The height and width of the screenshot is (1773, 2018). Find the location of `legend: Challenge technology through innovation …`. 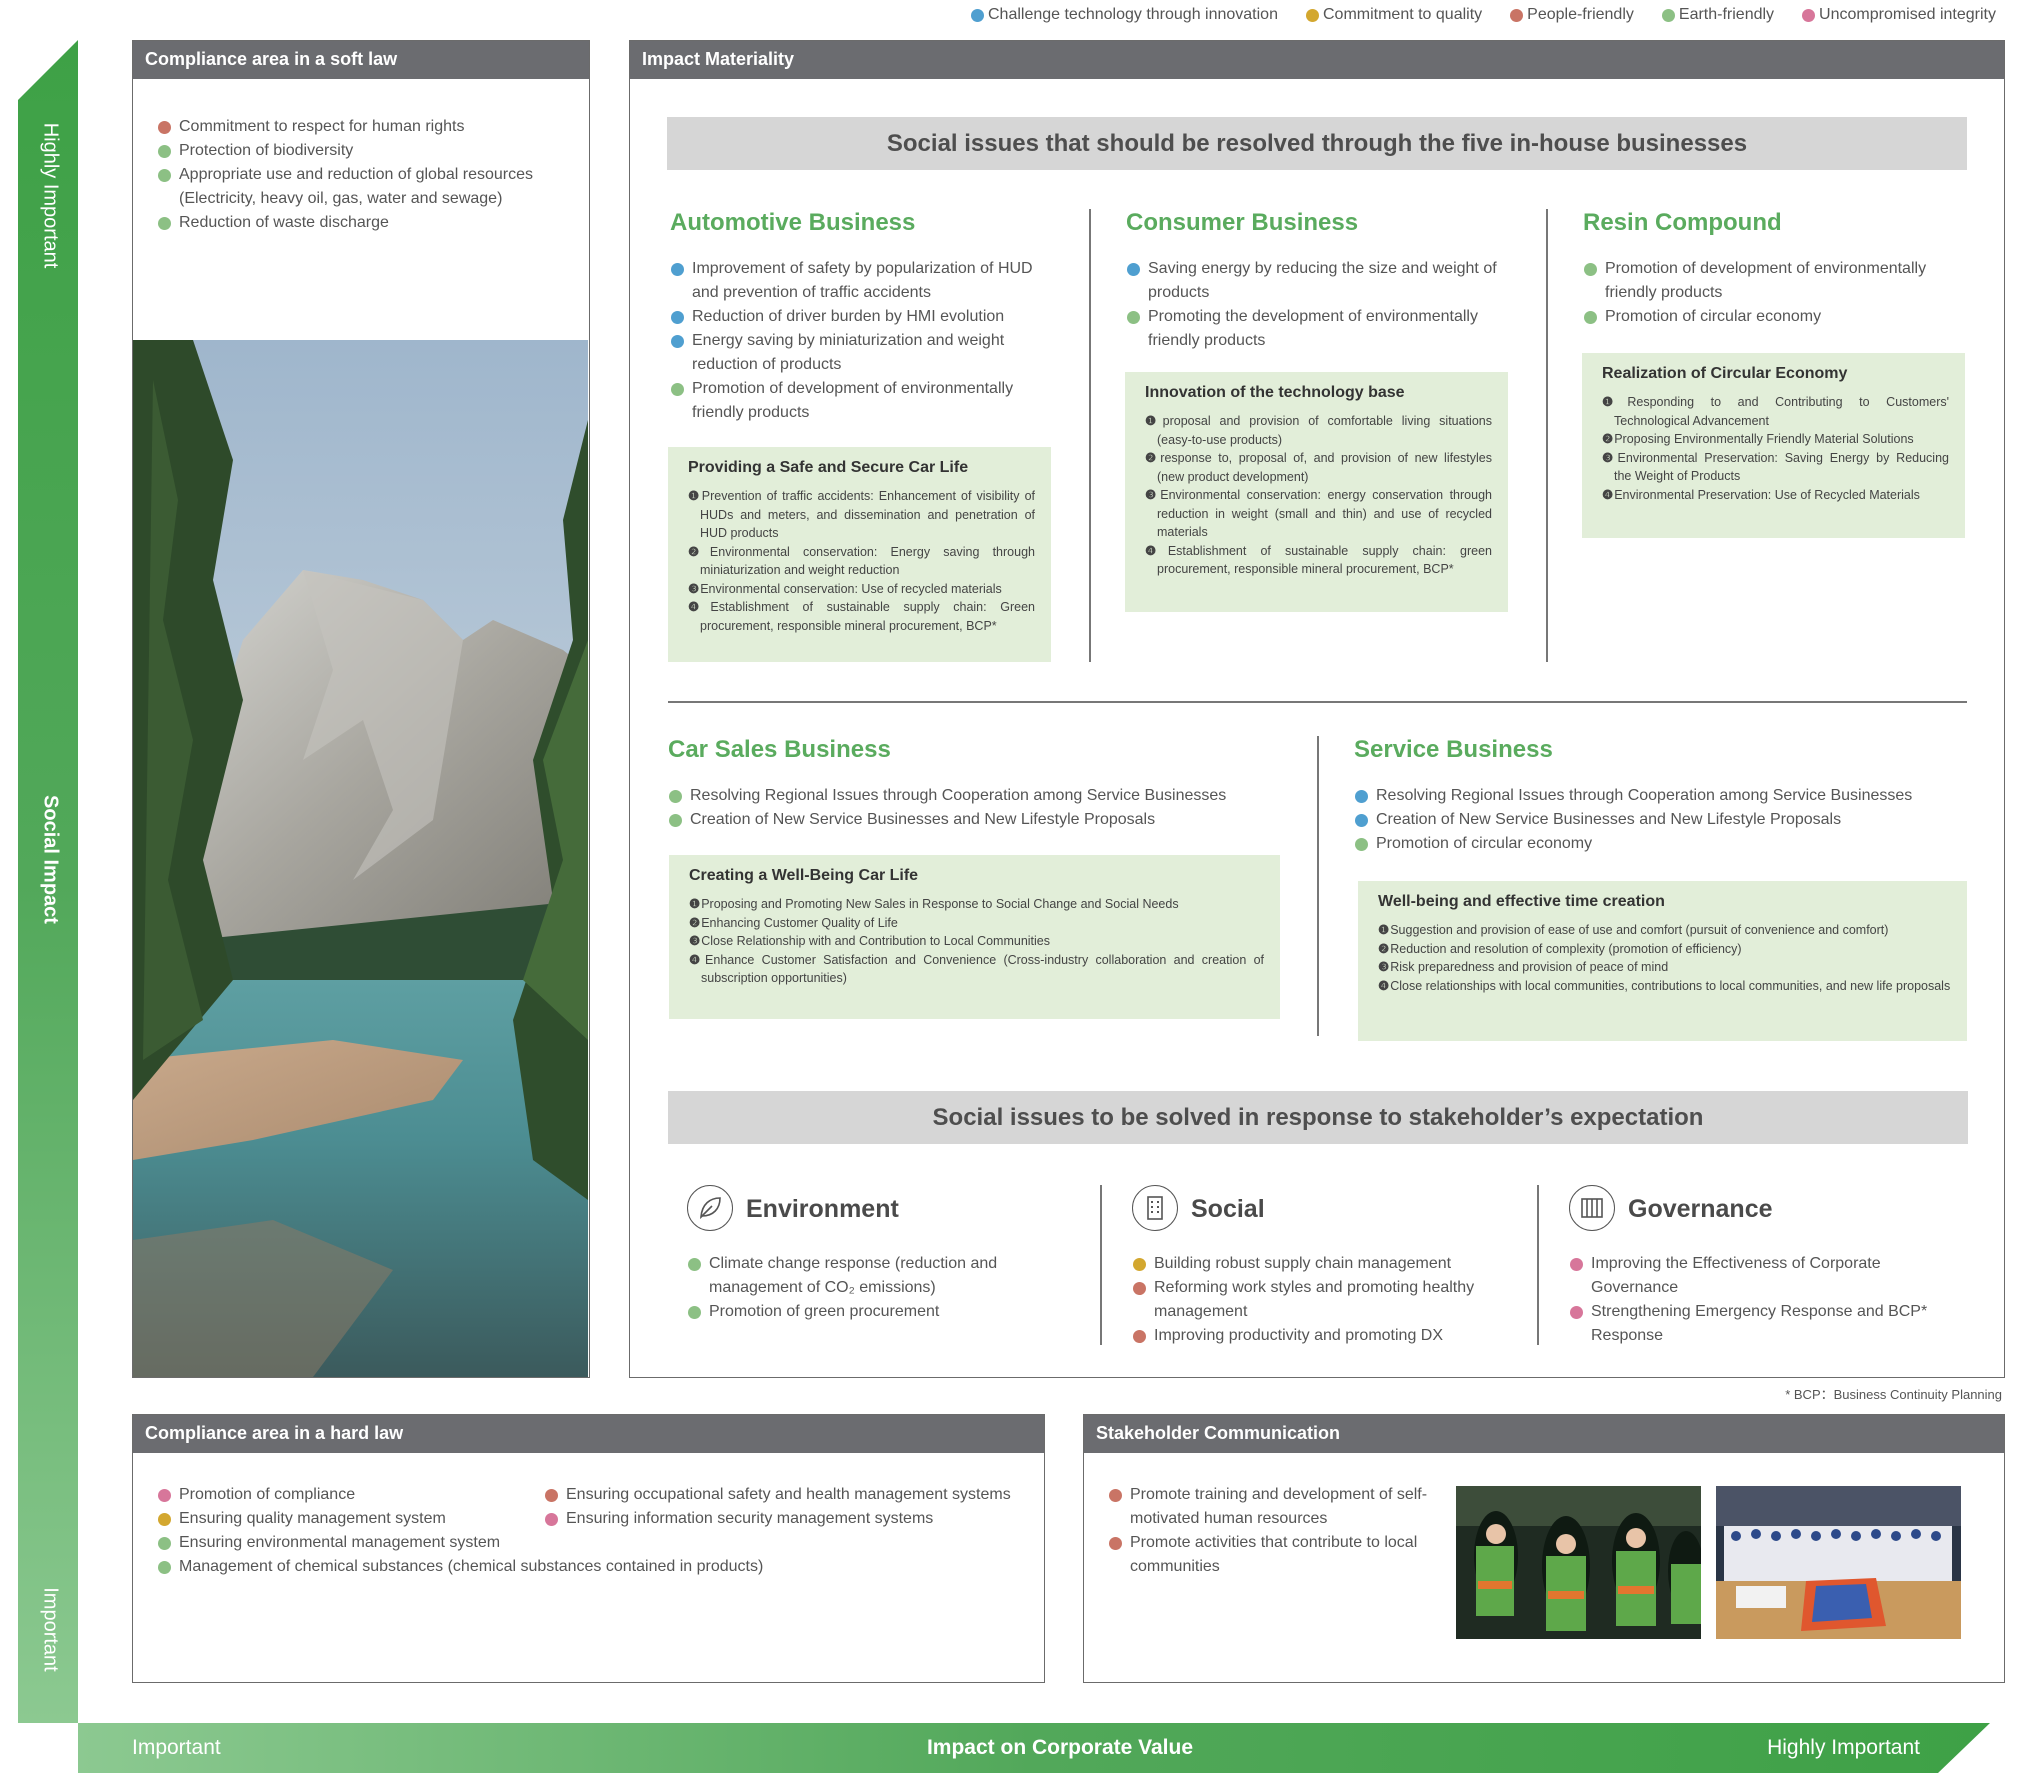

legend: Challenge technology through innovation … is located at coordinates (1483, 15).